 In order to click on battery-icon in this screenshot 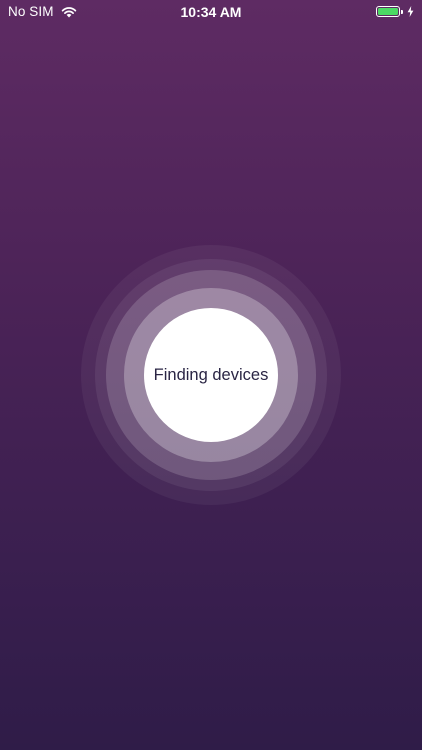, I will do `click(388, 11)`.